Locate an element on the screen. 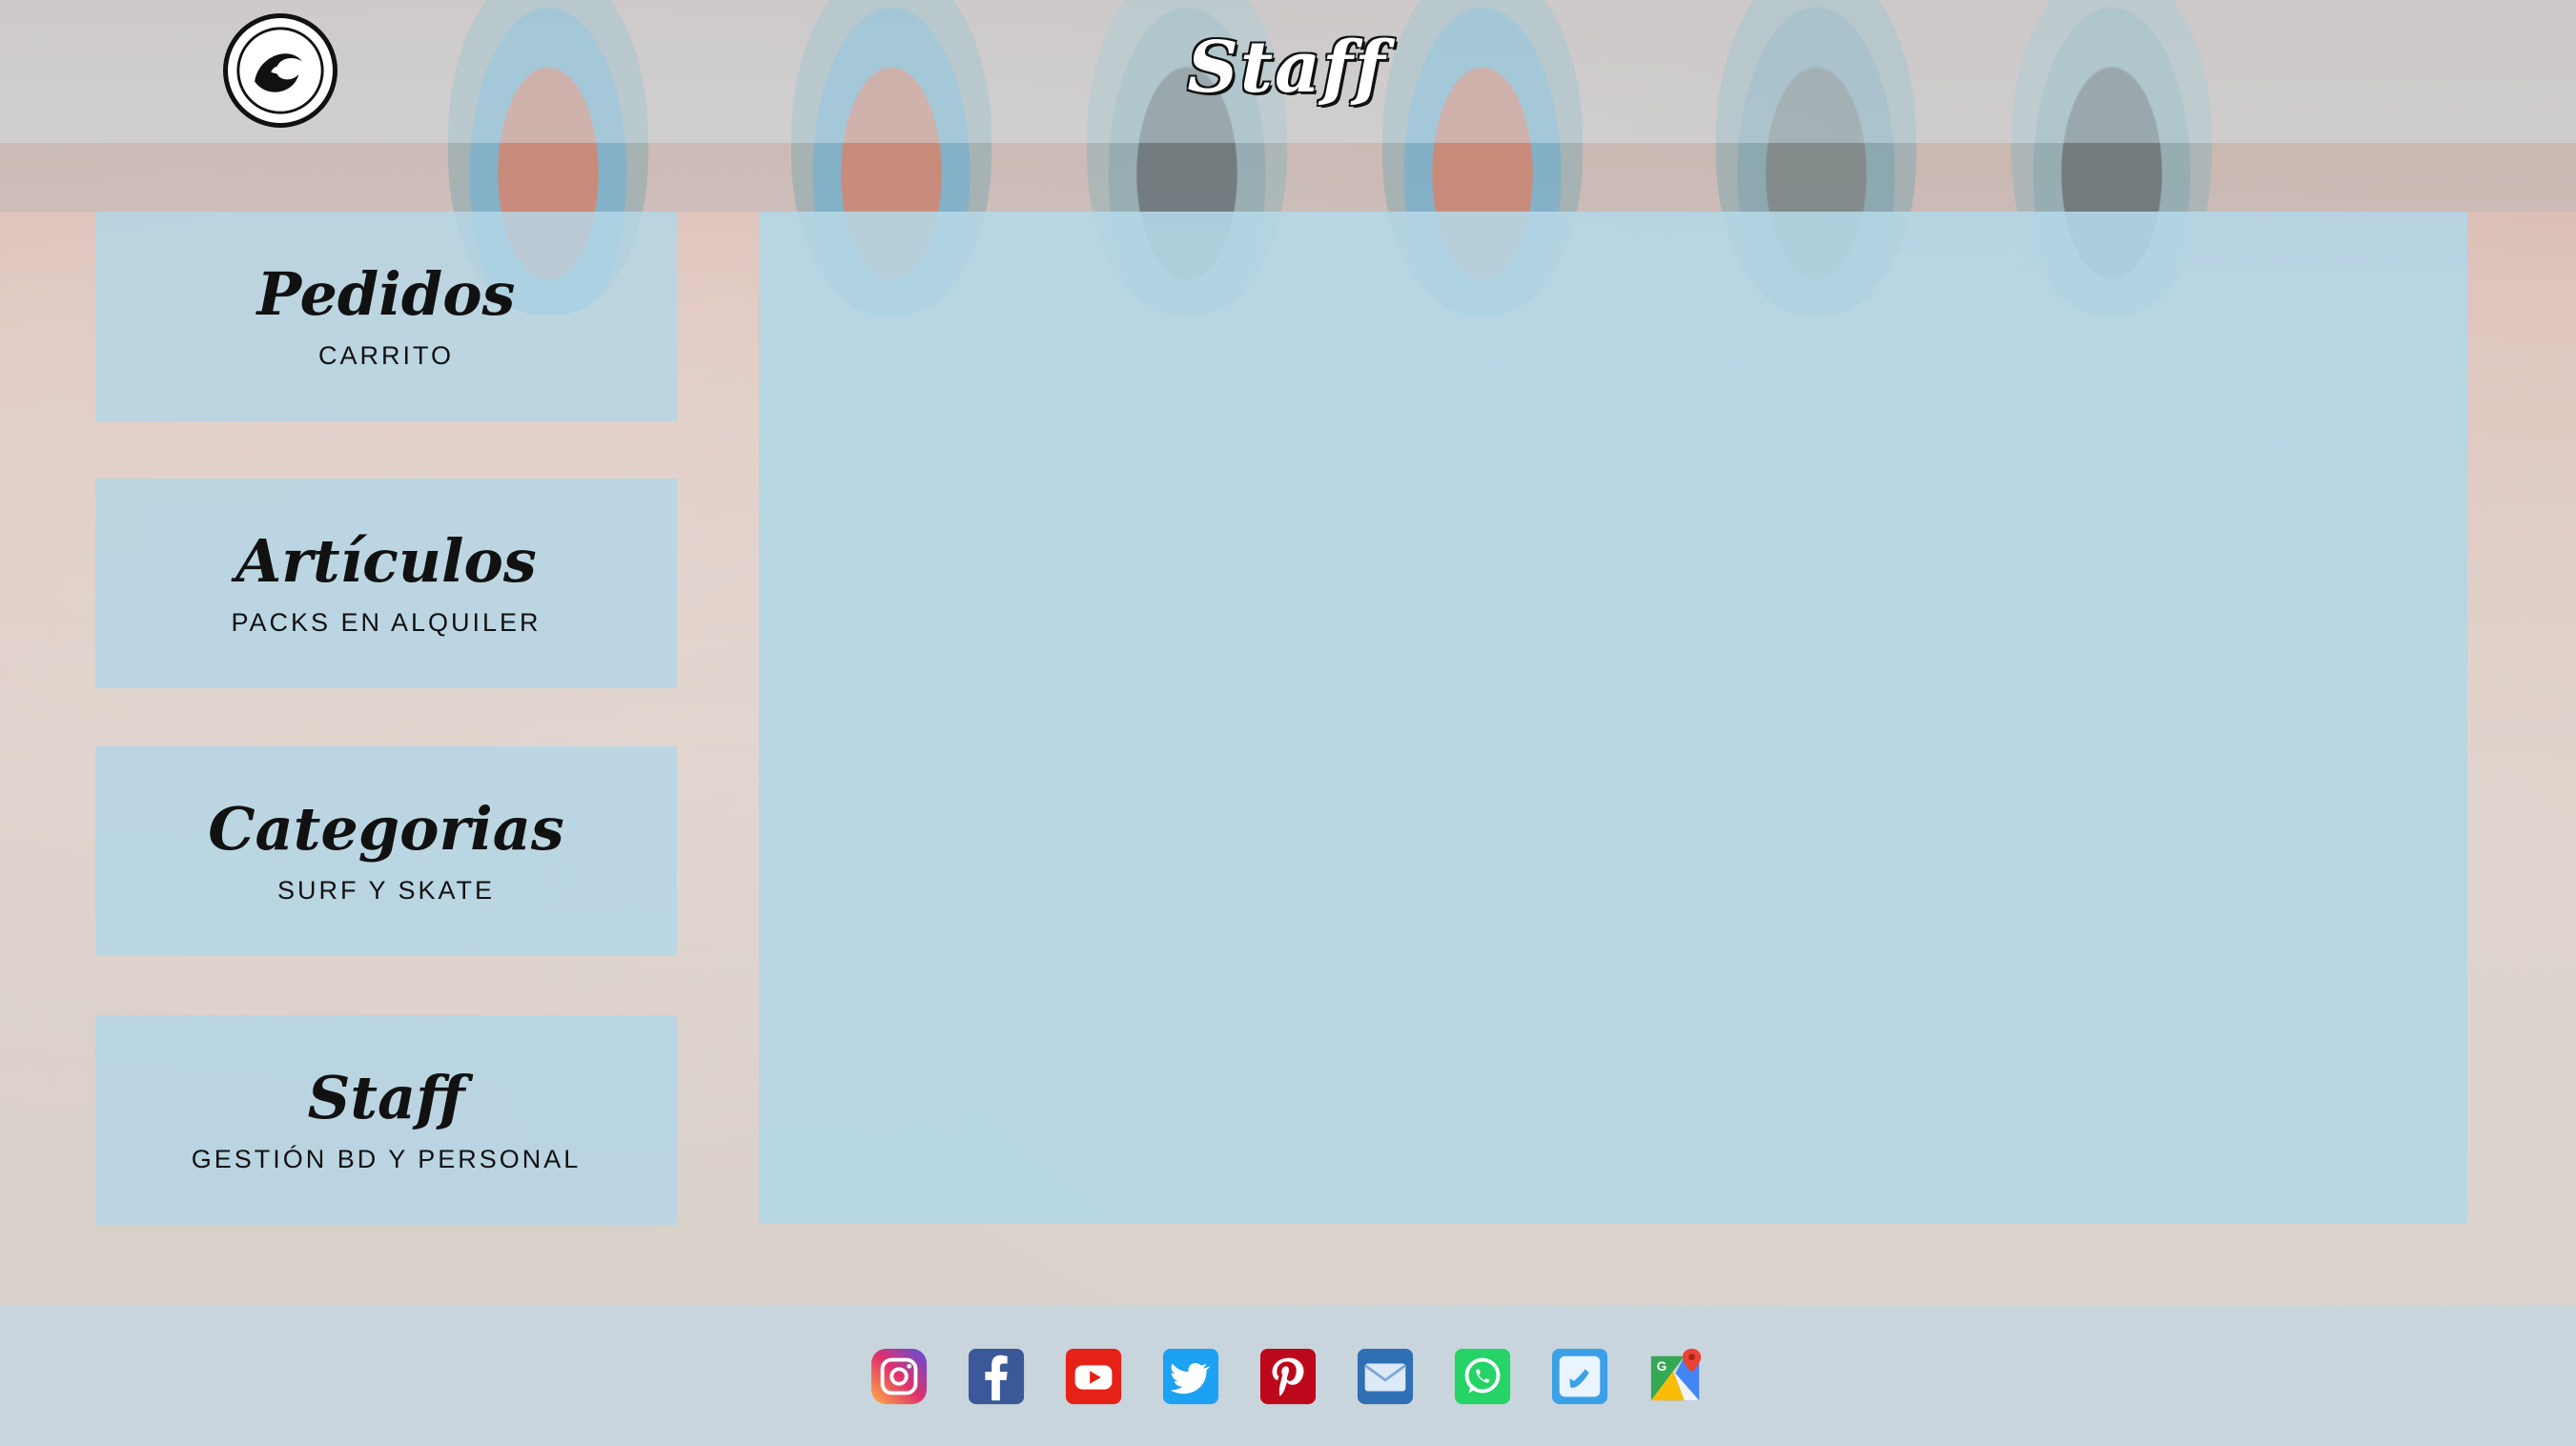 The image size is (2576, 1446). mail-icon is located at coordinates (1385, 1376).